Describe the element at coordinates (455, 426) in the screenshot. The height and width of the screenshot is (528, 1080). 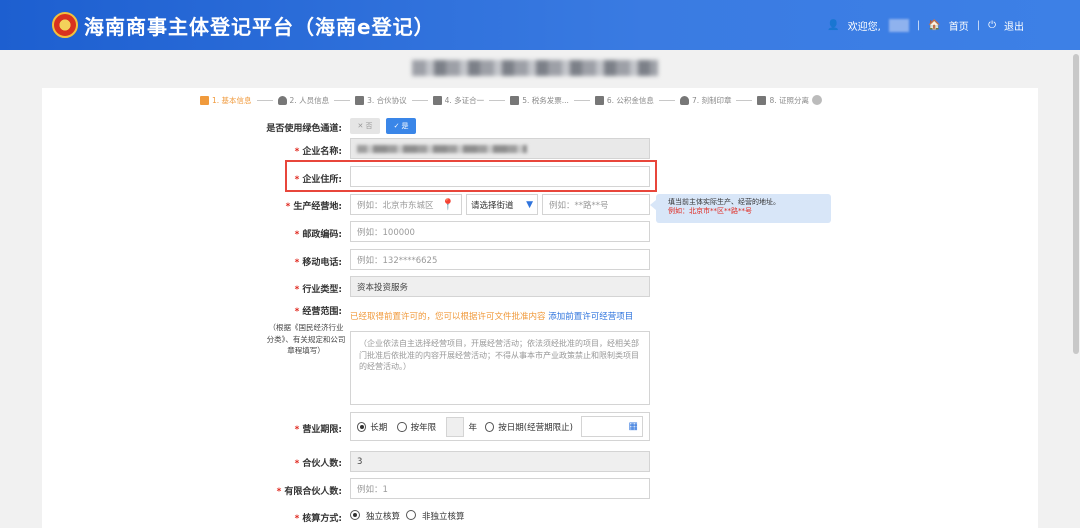
I see `years-input` at that location.